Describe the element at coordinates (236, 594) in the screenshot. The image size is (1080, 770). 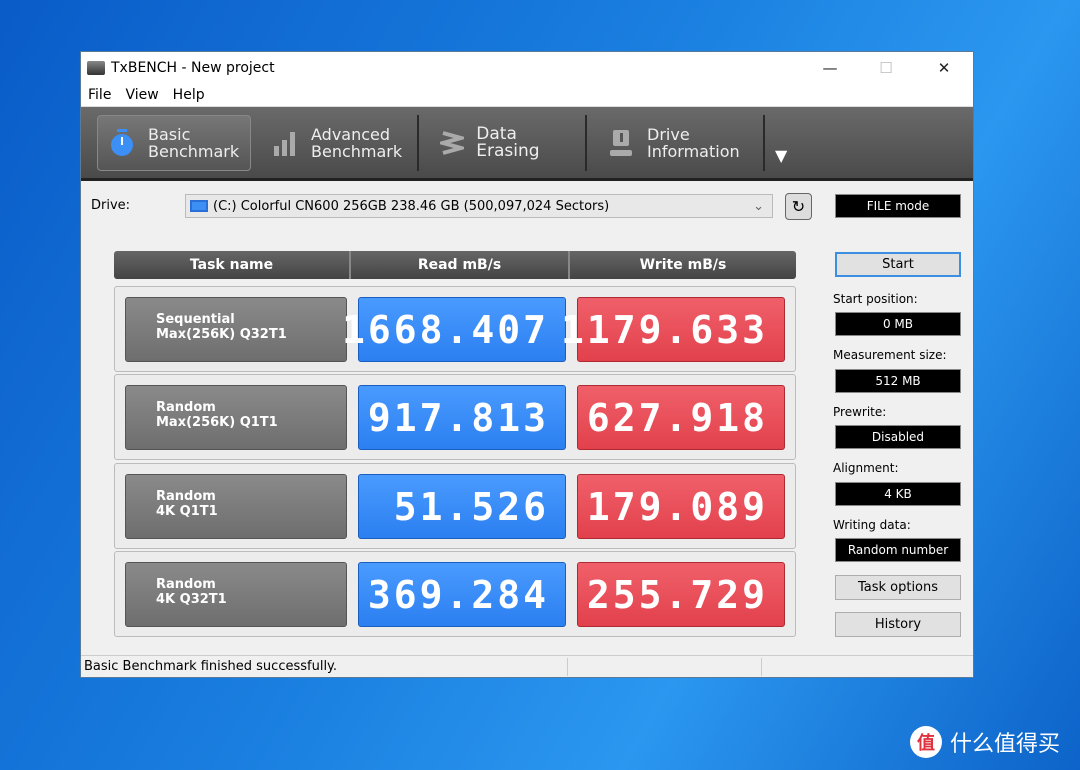
I see `task-name-button: Random 4K Q32T1` at that location.